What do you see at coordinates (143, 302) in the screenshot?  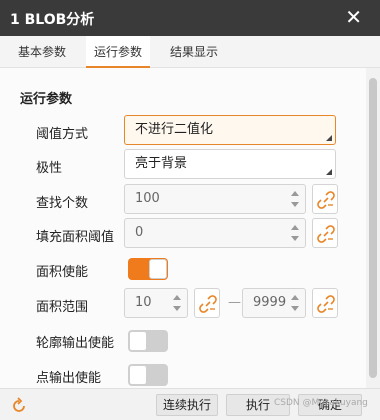 I see `area-range-min-value: 10` at bounding box center [143, 302].